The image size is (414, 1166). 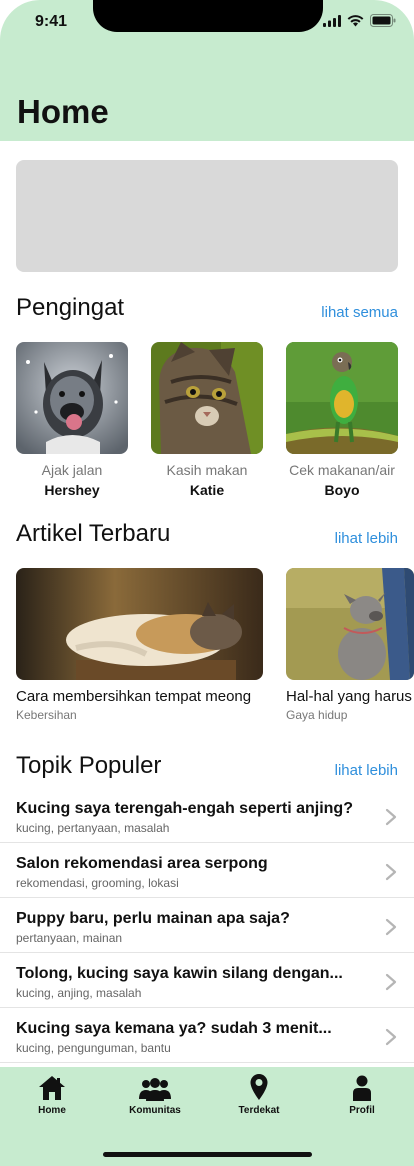 I want to click on dog-on-grass-photo, so click(x=350, y=624).